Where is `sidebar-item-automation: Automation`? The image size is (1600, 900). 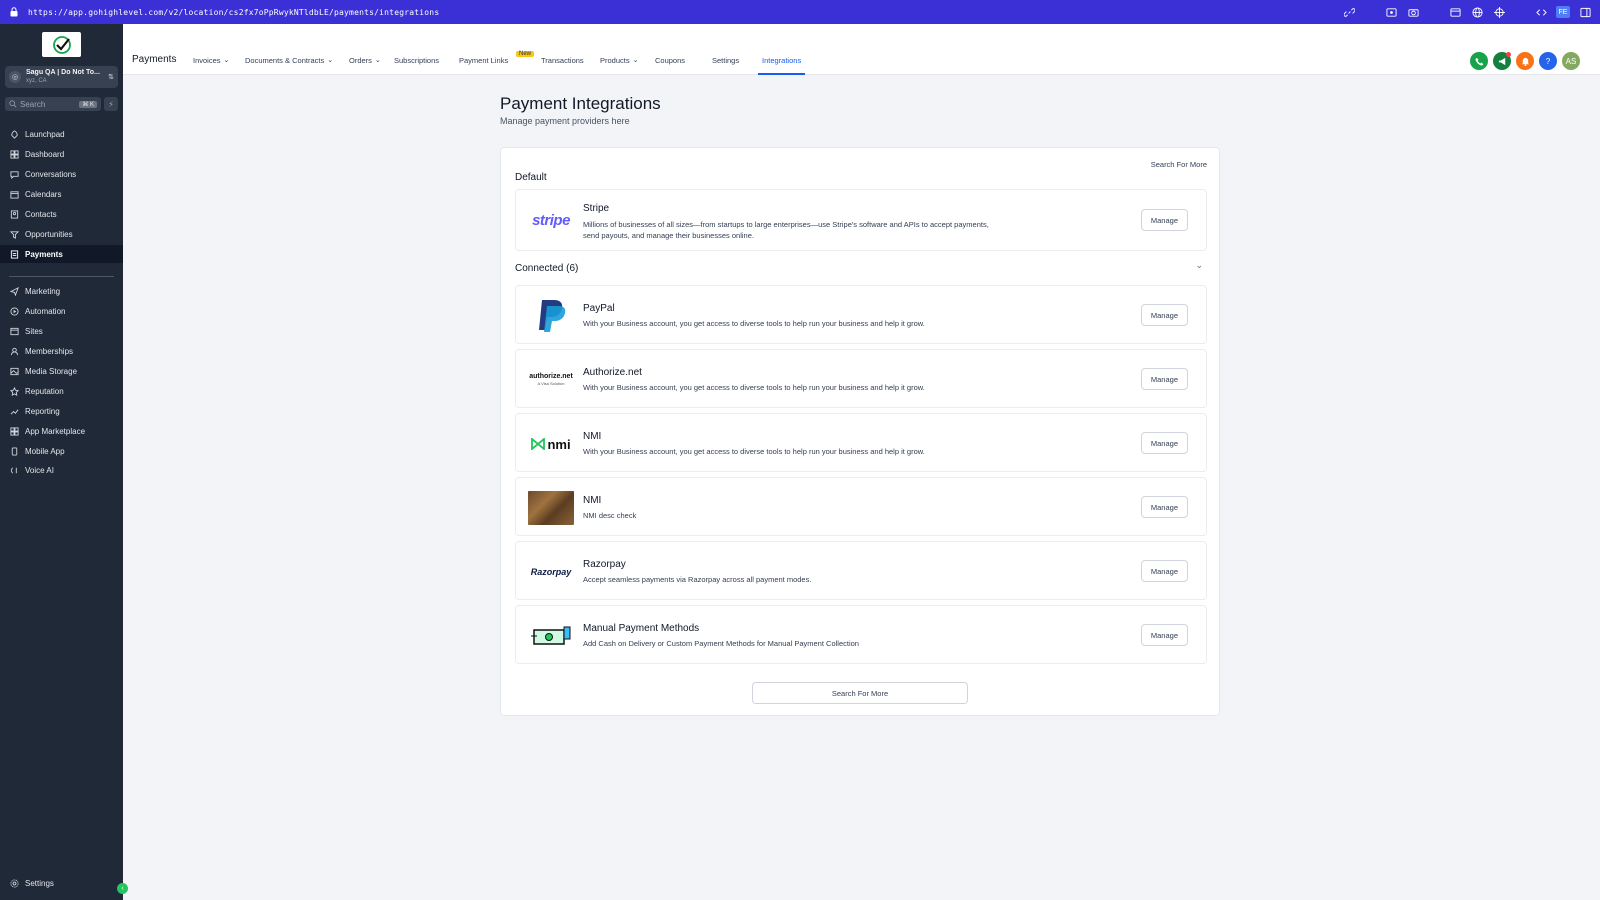
sidebar-item-automation: Automation is located at coordinates (61, 311).